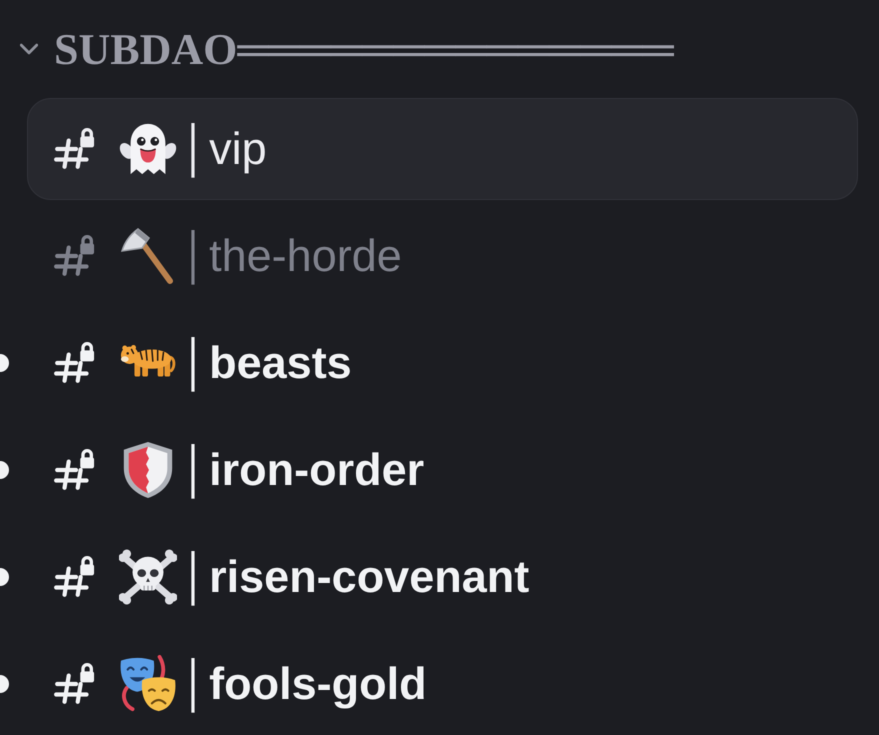 The height and width of the screenshot is (735, 879). Describe the element at coordinates (148, 684) in the screenshot. I see `theater-masks-icon` at that location.